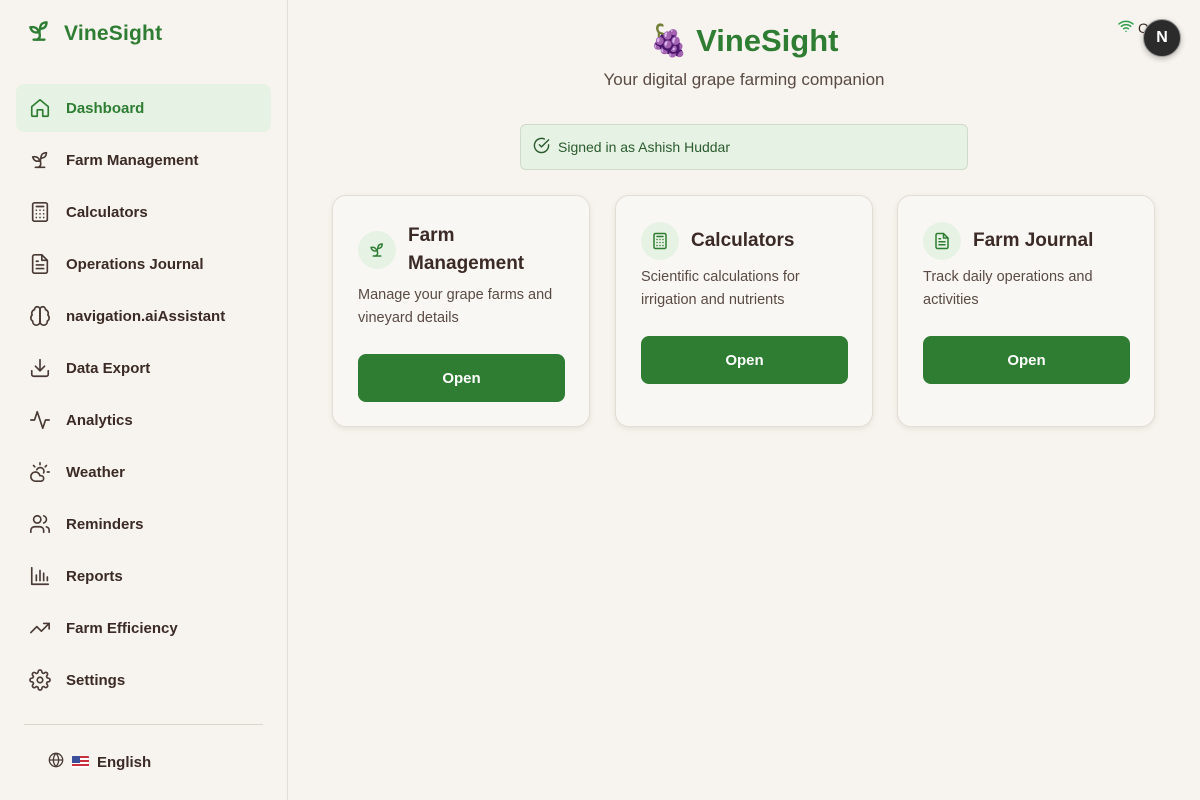 This screenshot has width=1200, height=800. Describe the element at coordinates (143, 680) in the screenshot. I see `sidebar-item-settings: Settings` at that location.